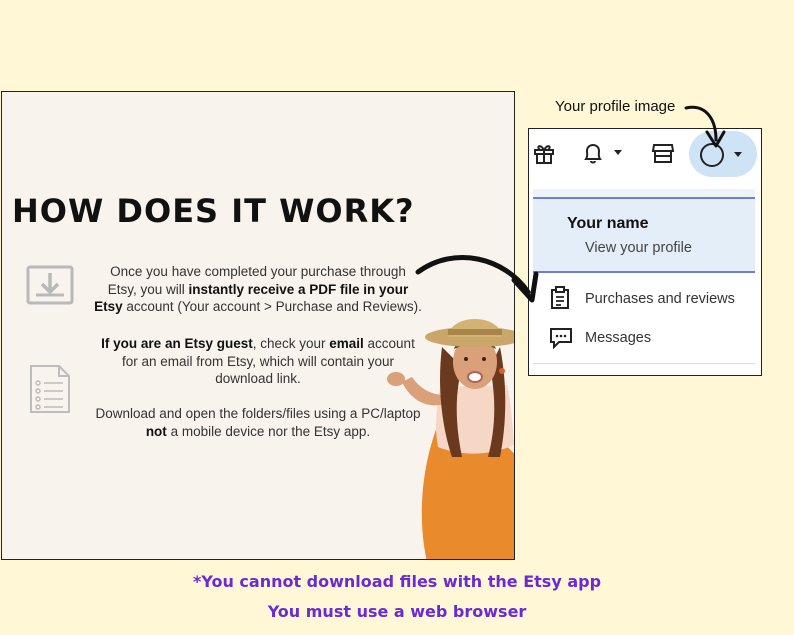 This screenshot has height=635, width=794. I want to click on avatar-button, so click(723, 154).